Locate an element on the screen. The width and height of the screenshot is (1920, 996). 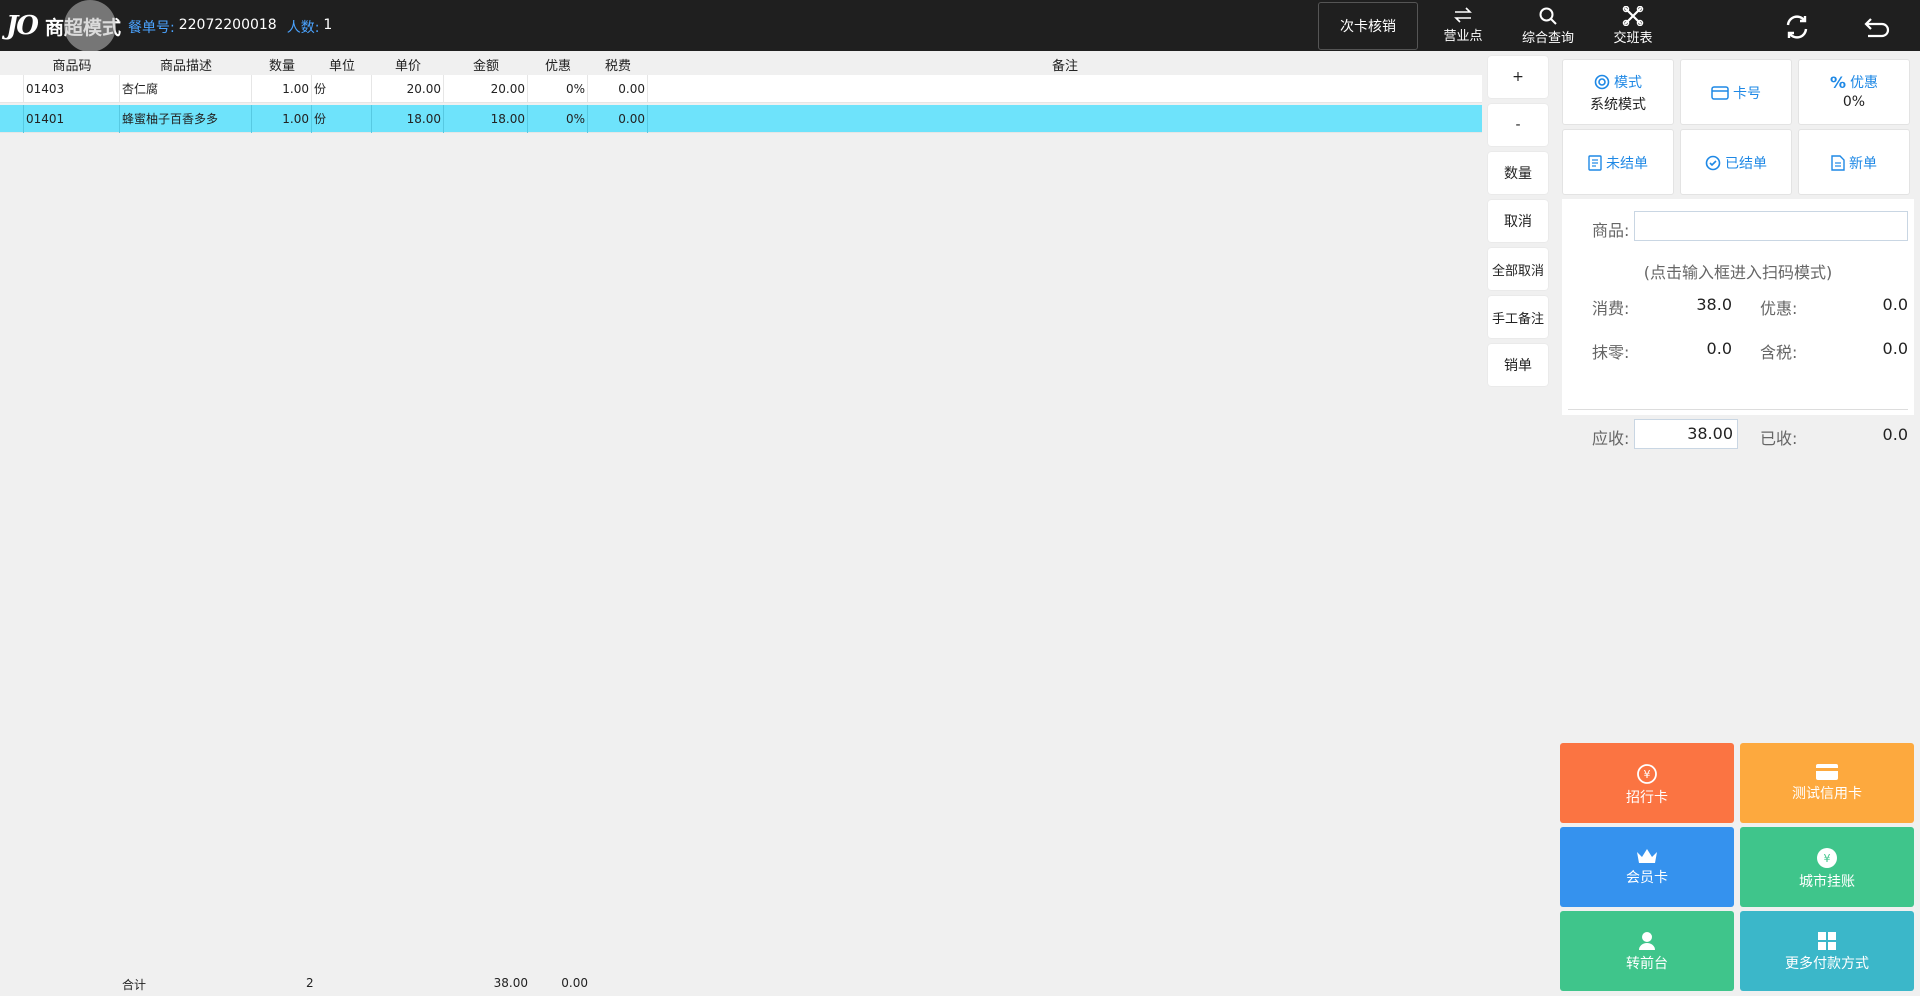
product-input is located at coordinates (1771, 226).